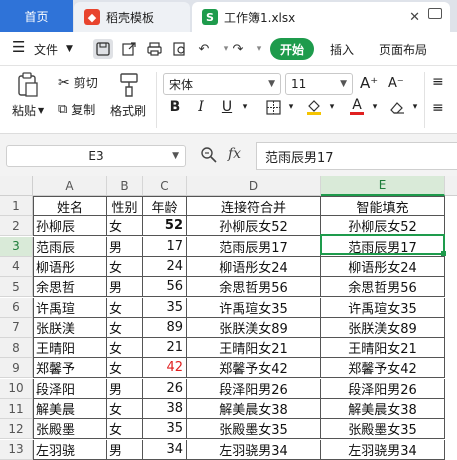 The width and height of the screenshot is (457, 460). I want to click on cell-e10: 段泽阳男26, so click(383, 388).